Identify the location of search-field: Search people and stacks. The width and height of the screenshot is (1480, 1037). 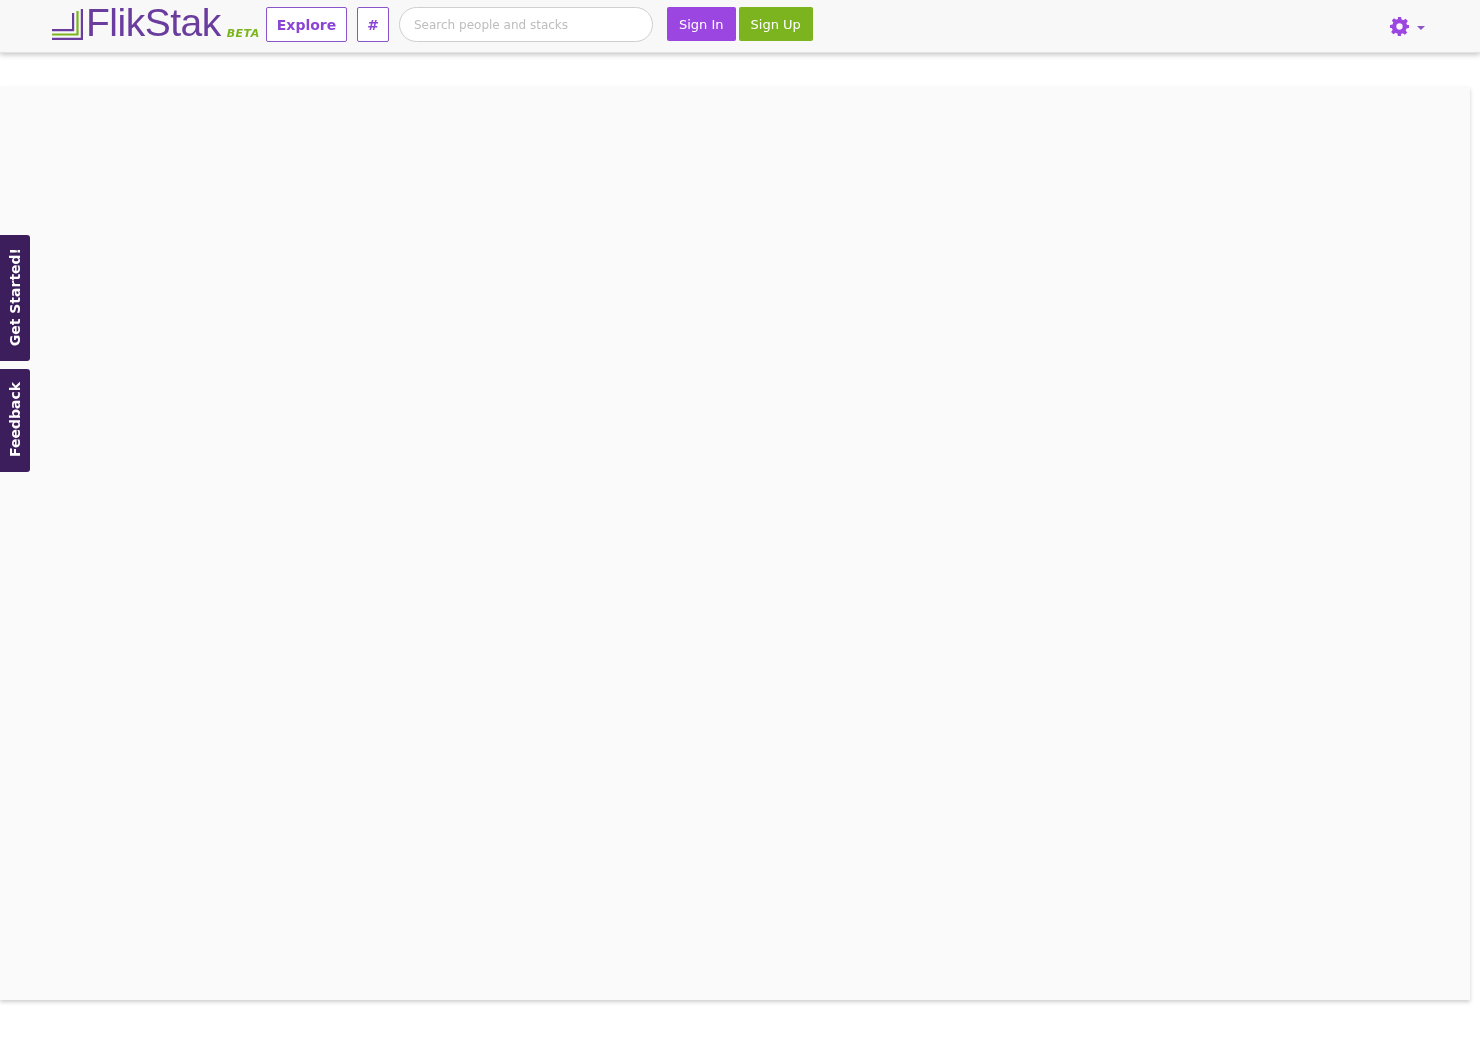
(526, 24).